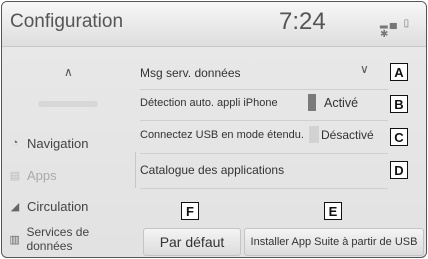 The width and height of the screenshot is (428, 259). I want to click on sidebar-divider, so click(135, 170).